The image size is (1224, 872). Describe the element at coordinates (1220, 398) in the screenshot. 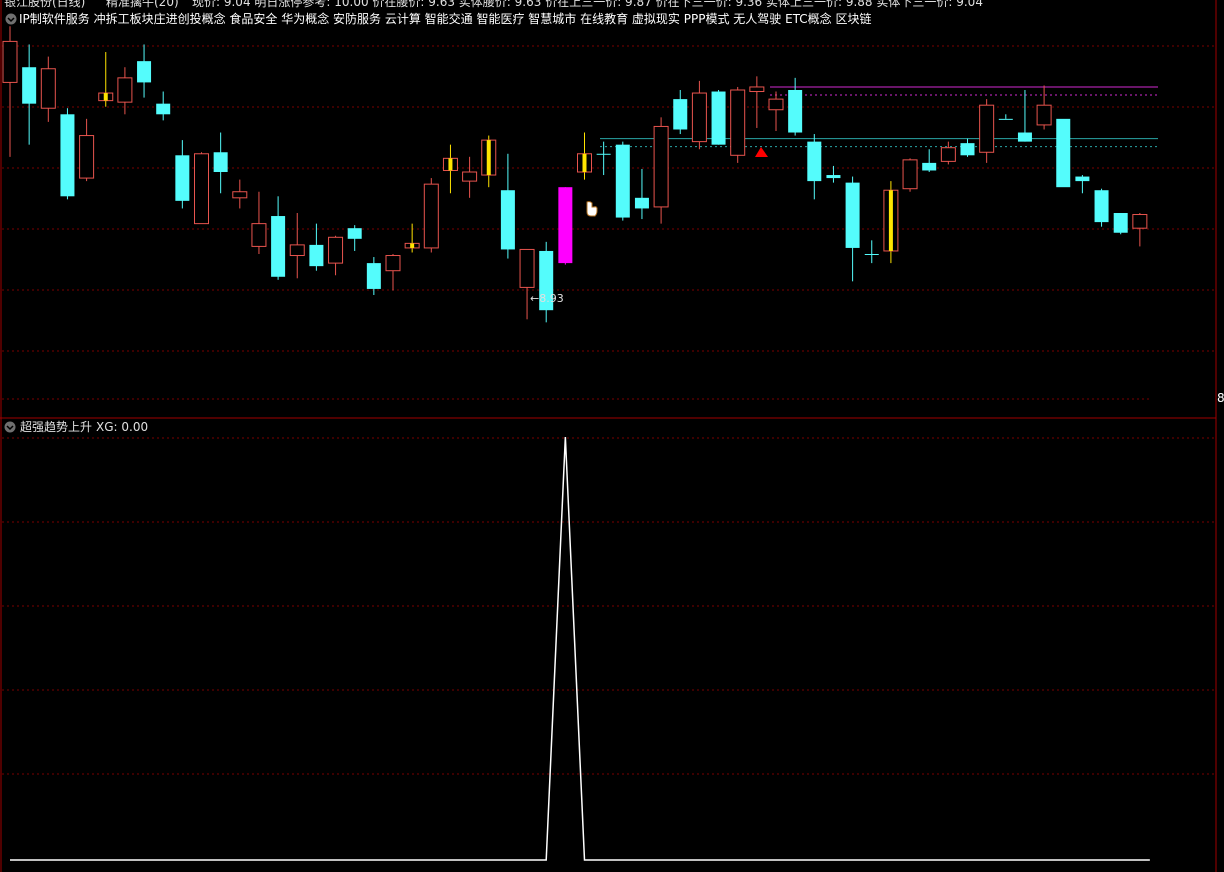

I see `right-axis-label: 8` at that location.